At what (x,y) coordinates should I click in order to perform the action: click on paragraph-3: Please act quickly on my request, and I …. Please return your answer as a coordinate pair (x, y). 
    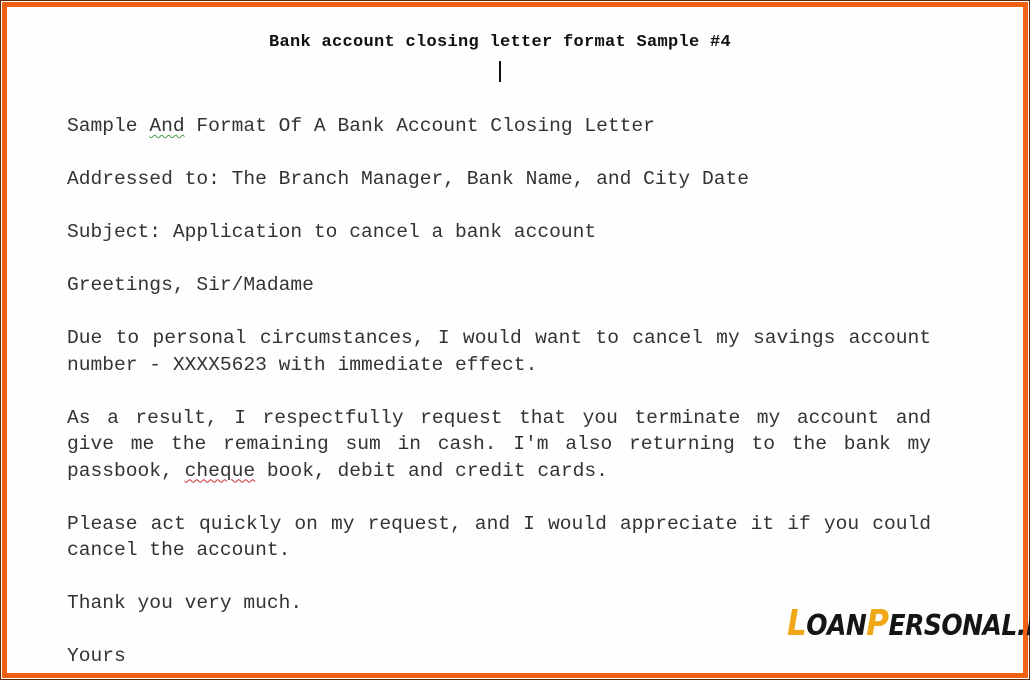
    Looking at the image, I should click on (499, 537).